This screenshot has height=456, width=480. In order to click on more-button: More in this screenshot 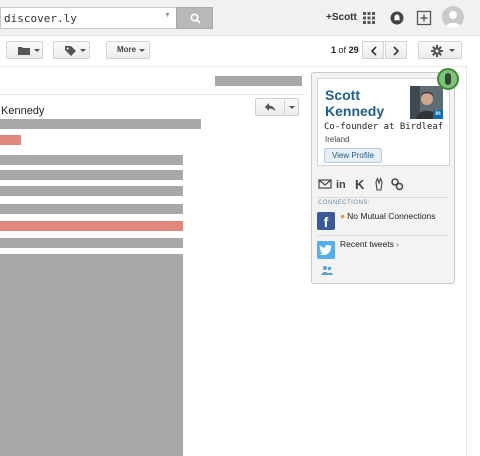, I will do `click(128, 50)`.